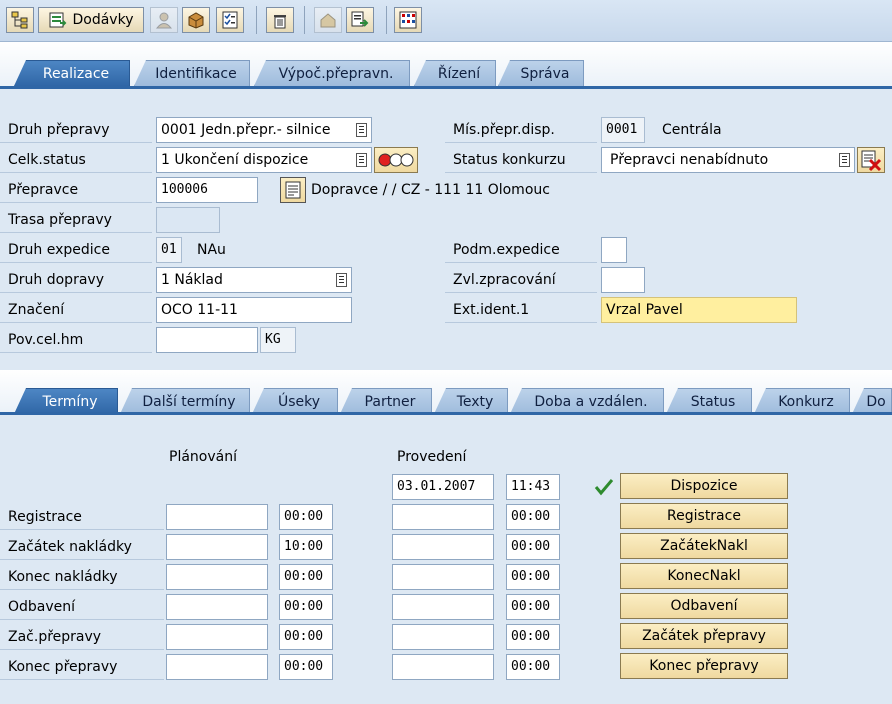 This screenshot has height=704, width=892. I want to click on status-action-button: Konec přepravy, so click(704, 666).